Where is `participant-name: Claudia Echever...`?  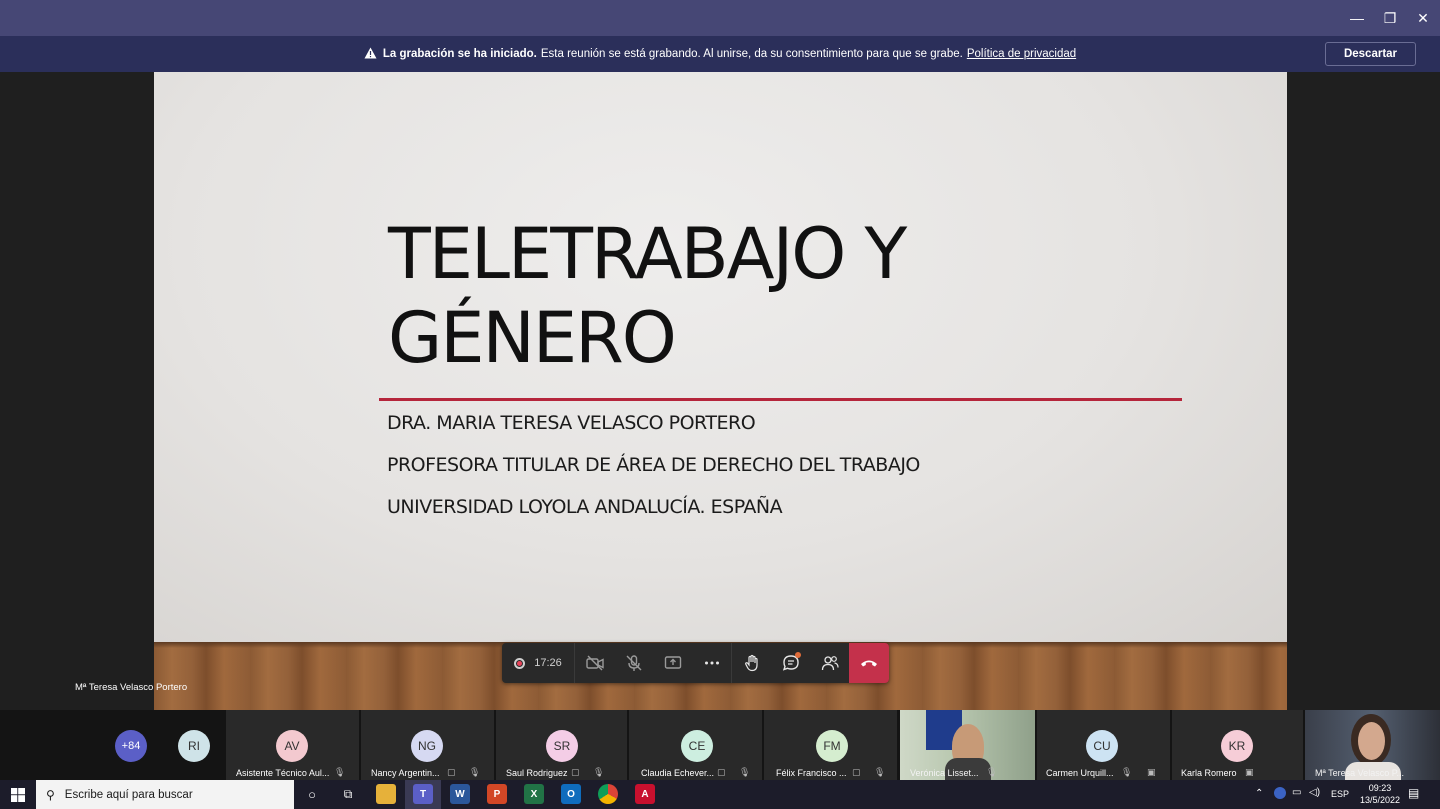
participant-name: Claudia Echever... is located at coordinates (678, 773).